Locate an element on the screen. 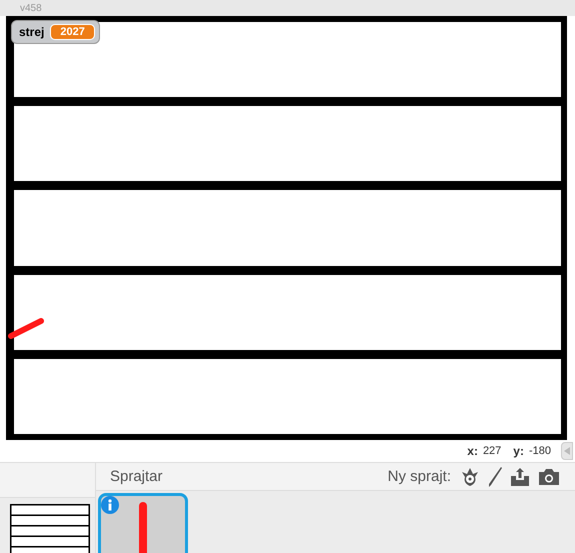 This screenshot has height=553, width=575. y-value: -180 is located at coordinates (539, 451).